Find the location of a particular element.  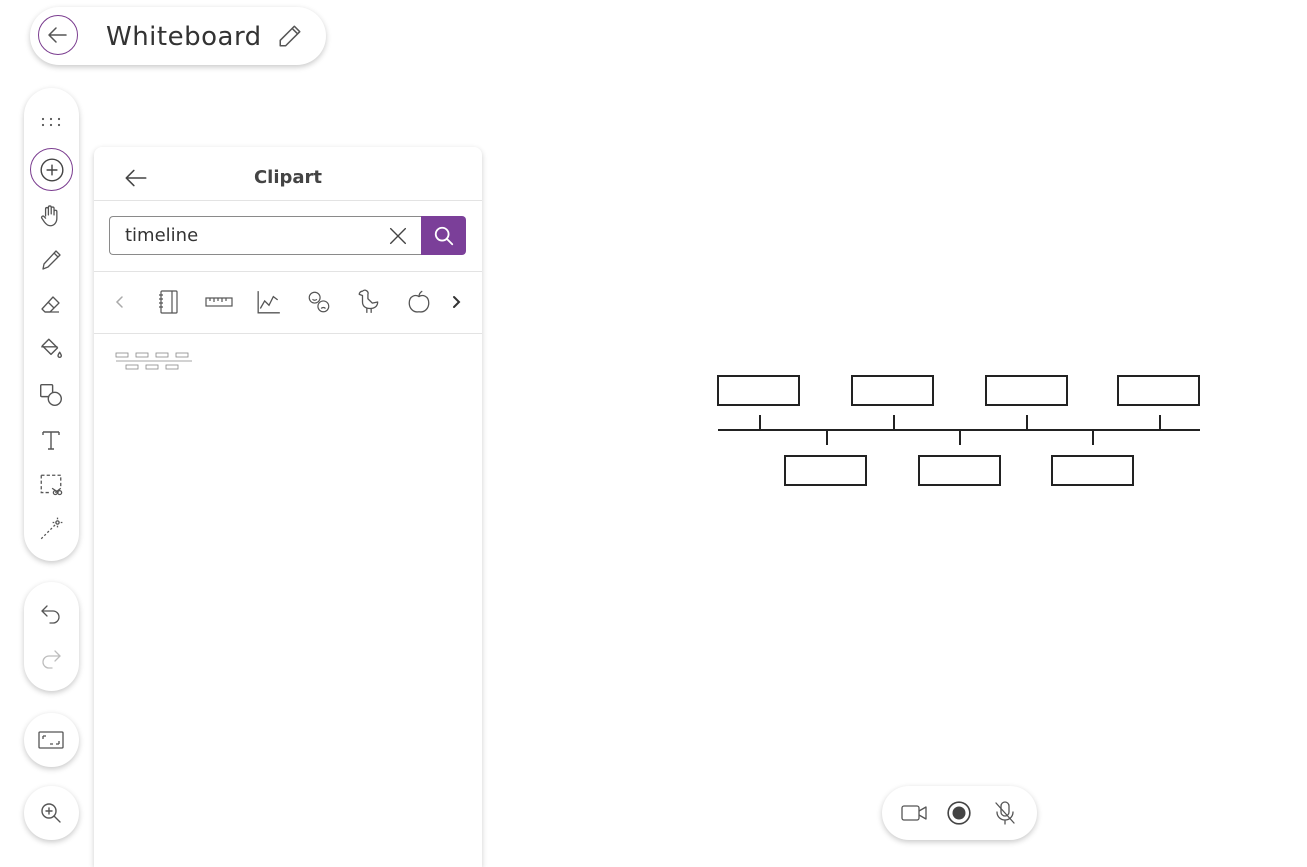

notebook-icon is located at coordinates (168, 302).